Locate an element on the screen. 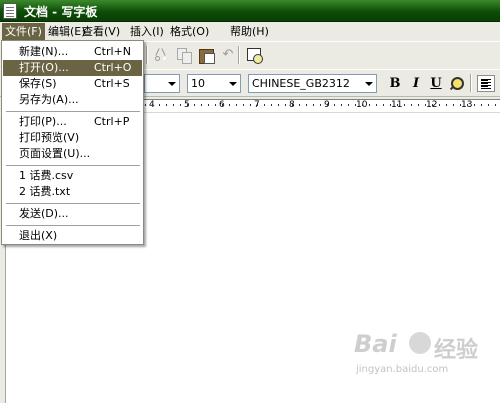 This screenshot has height=403, width=500. wordpad-icon is located at coordinates (10, 11).